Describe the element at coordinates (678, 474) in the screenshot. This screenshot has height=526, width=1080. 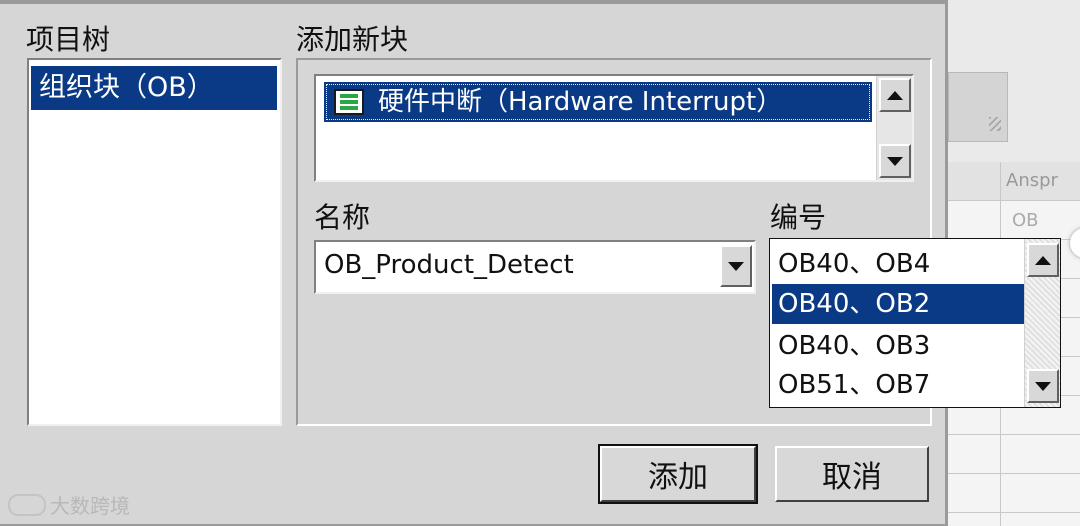
I see `add-button: 添加` at that location.